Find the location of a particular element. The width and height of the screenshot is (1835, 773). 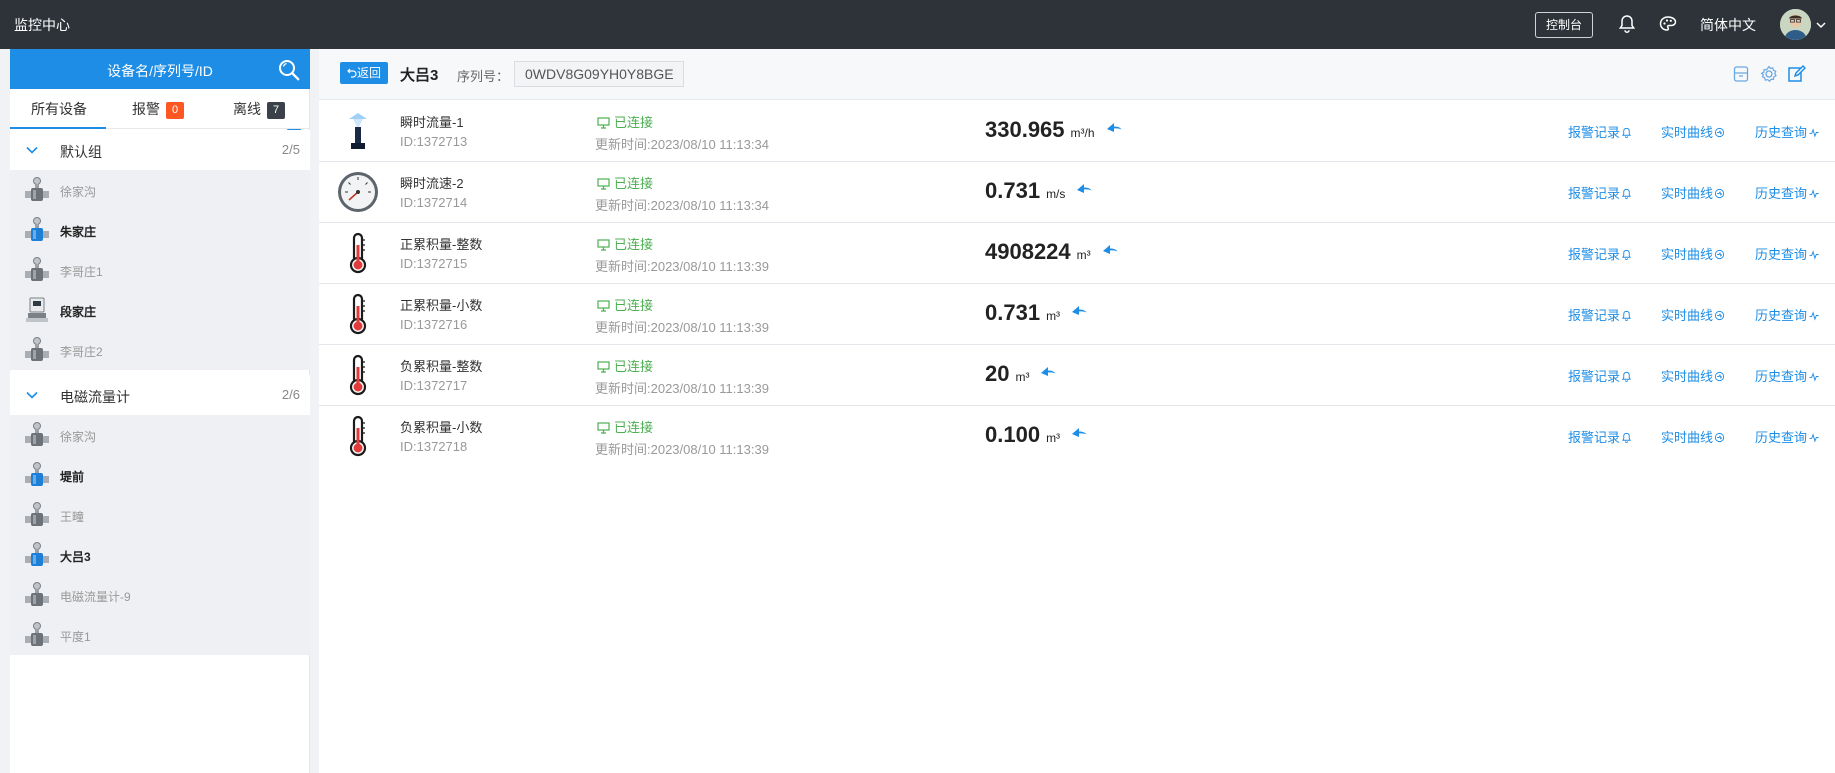

group-device-list: 徐家沟 堤前 王疃 大吕3 电磁流量计-9 平度1 is located at coordinates (160, 535).